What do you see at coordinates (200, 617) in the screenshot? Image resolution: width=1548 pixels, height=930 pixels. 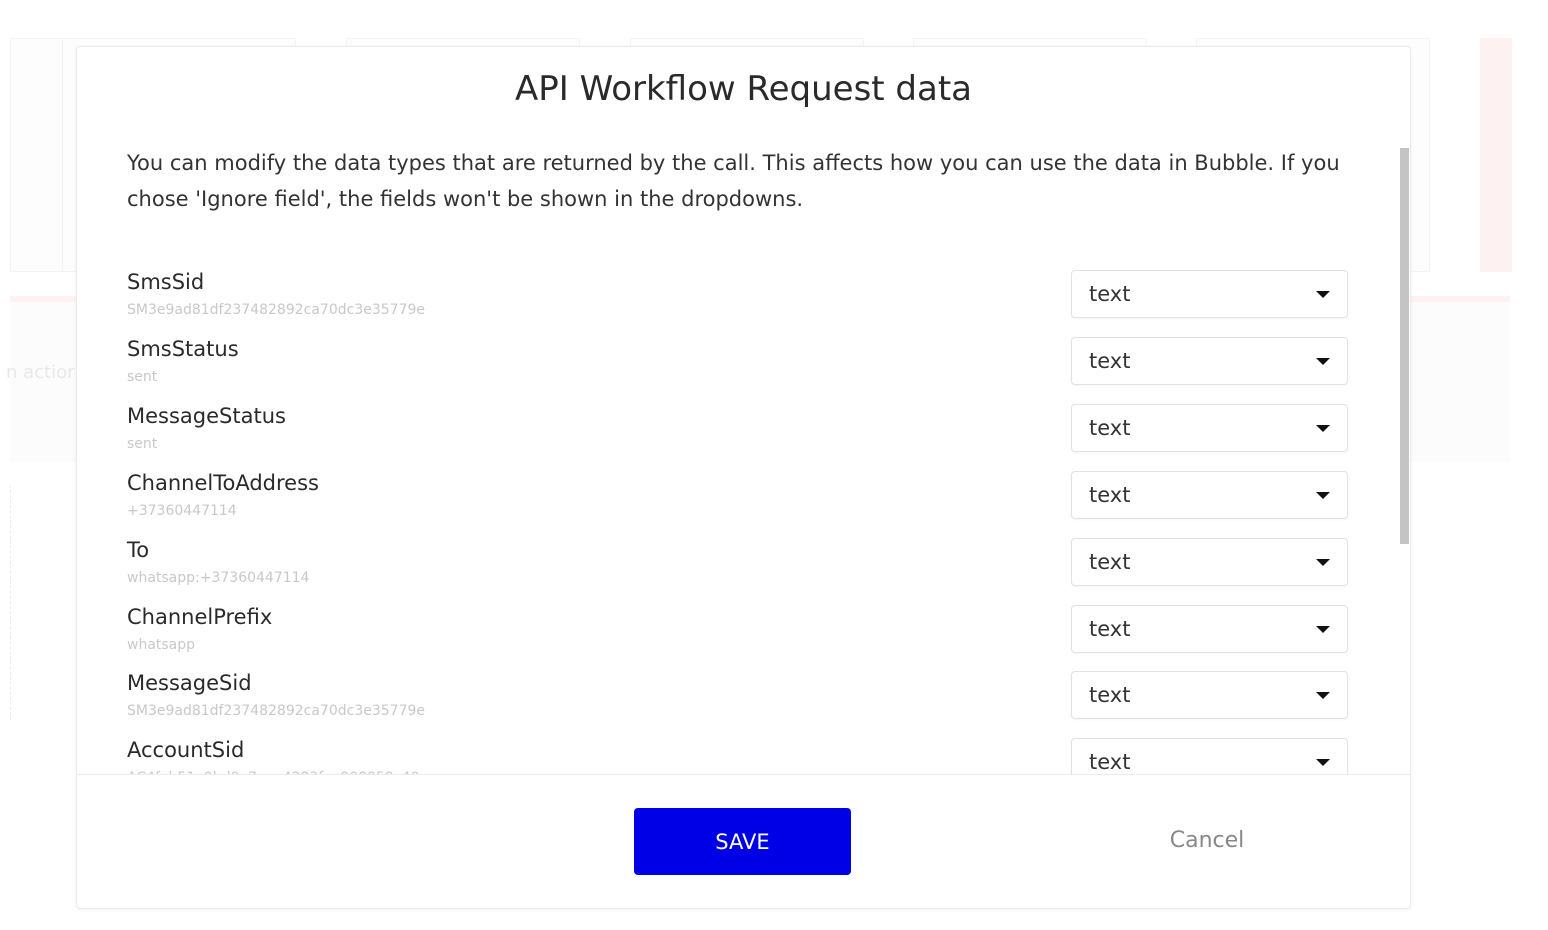 I see `field-name: ChannelPrefix` at bounding box center [200, 617].